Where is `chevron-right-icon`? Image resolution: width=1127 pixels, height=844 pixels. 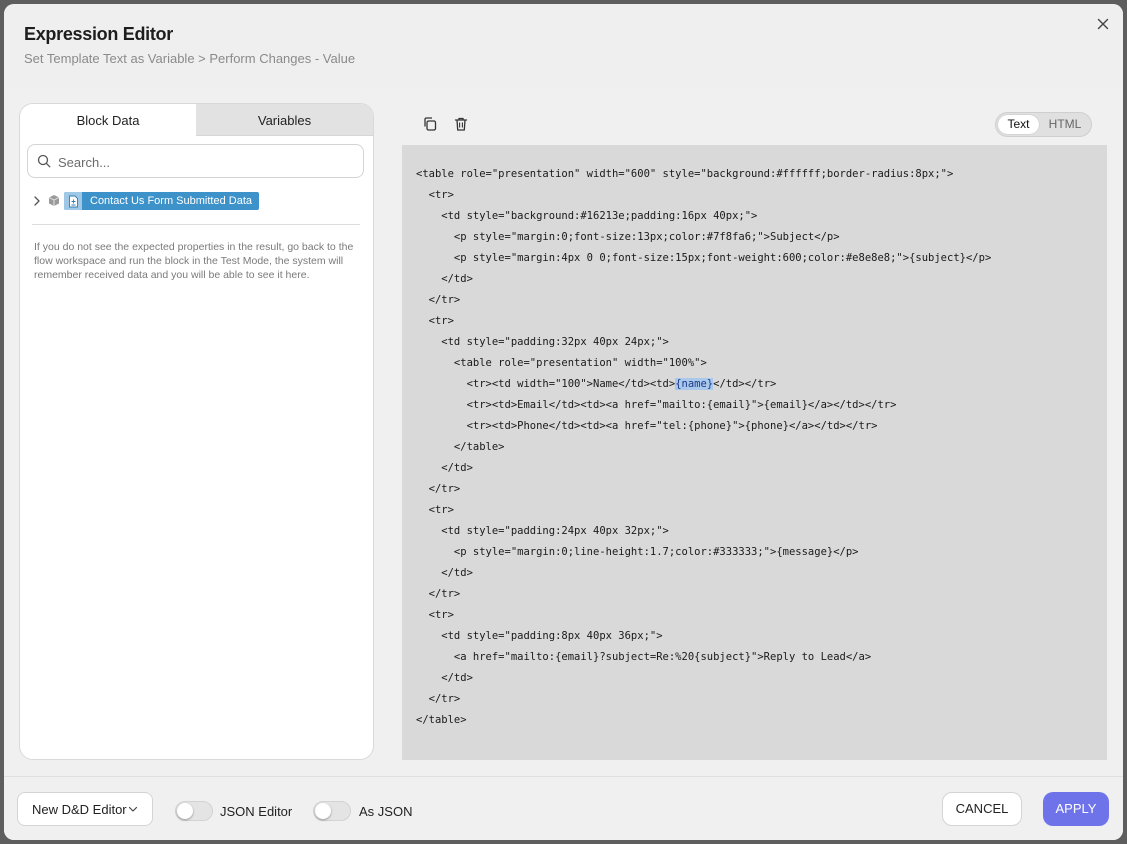 chevron-right-icon is located at coordinates (37, 201).